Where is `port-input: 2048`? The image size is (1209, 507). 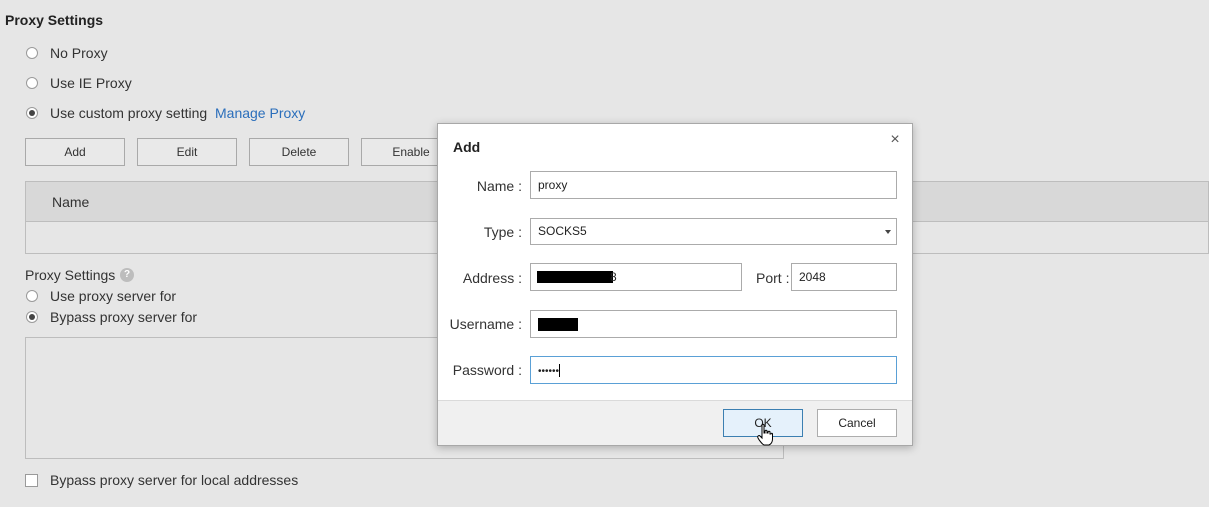 port-input: 2048 is located at coordinates (844, 277).